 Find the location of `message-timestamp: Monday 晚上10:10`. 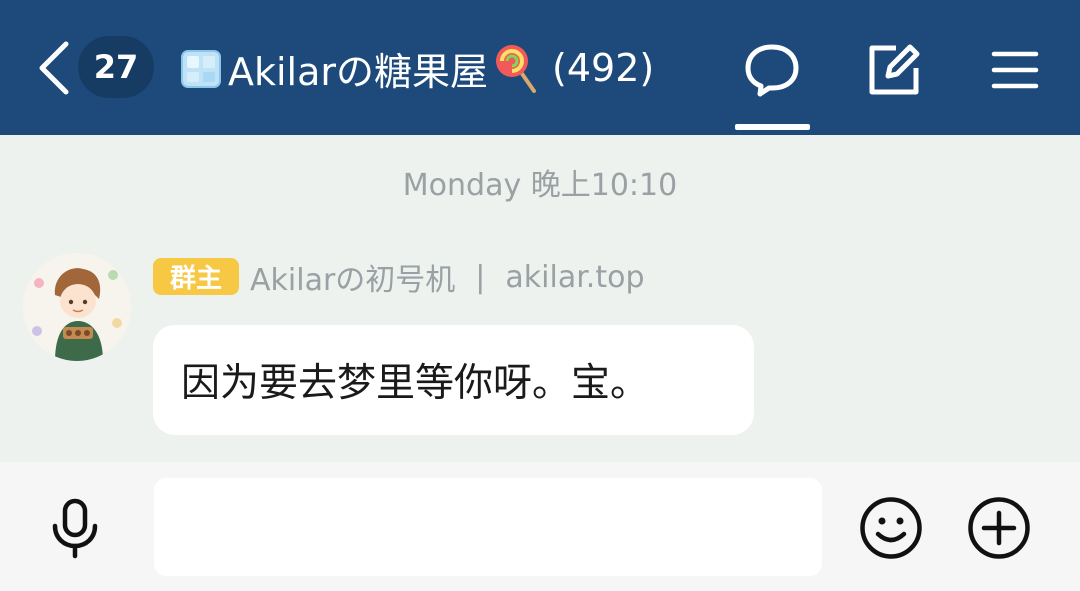

message-timestamp: Monday 晚上10:10 is located at coordinates (540, 185).